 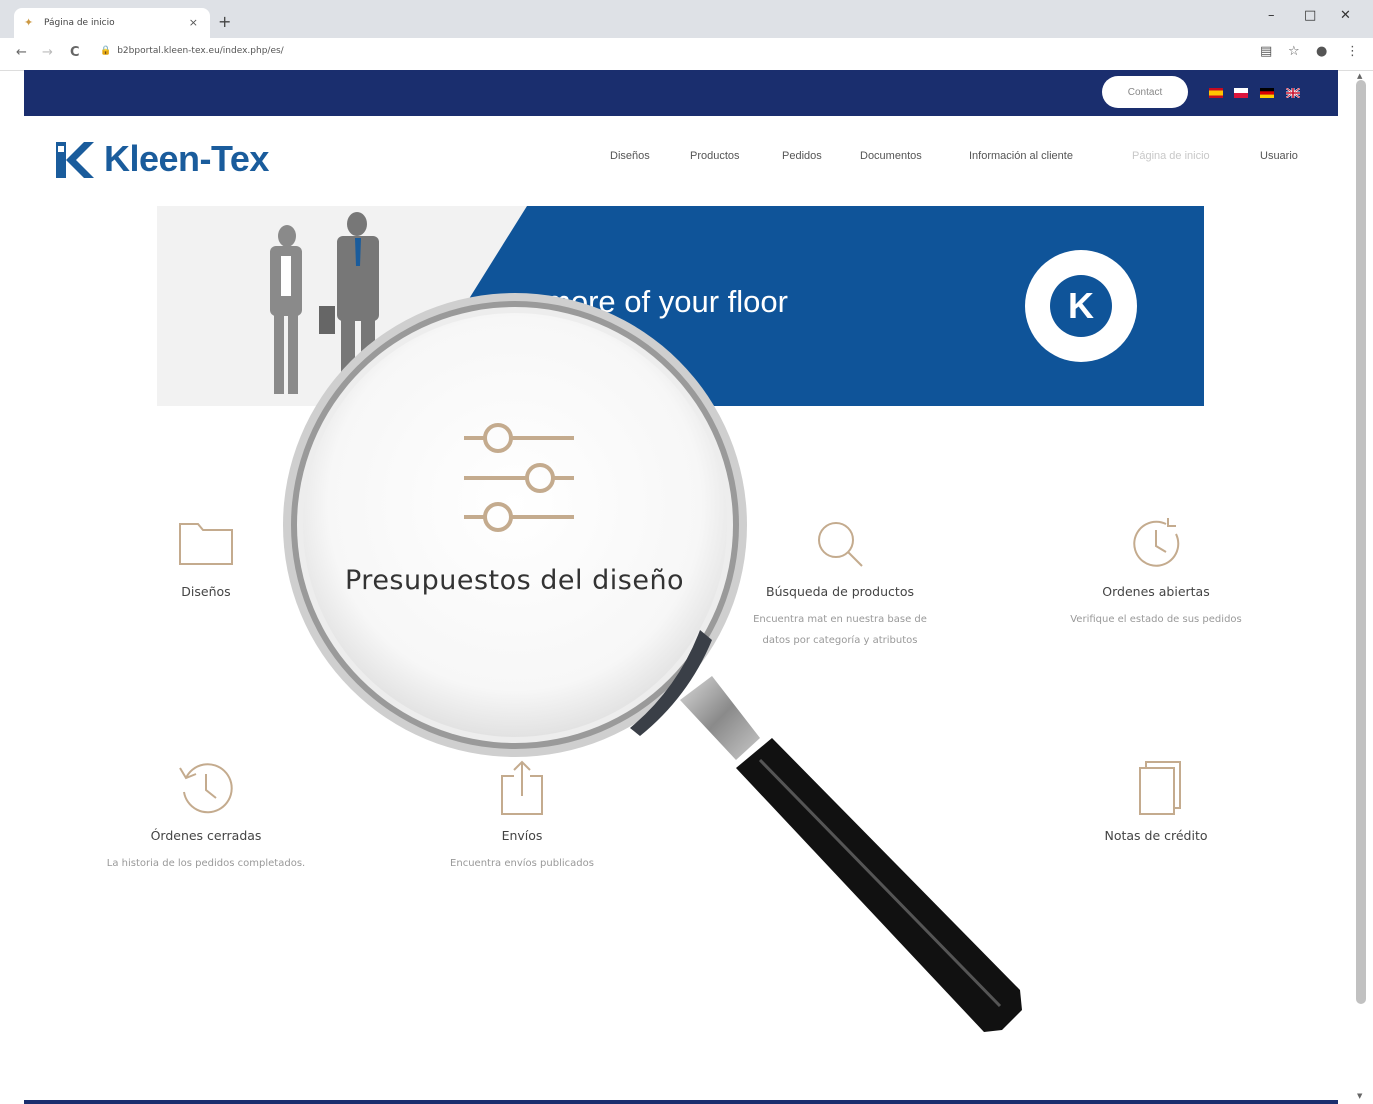 I want to click on footer-bar, so click(x=681, y=1102).